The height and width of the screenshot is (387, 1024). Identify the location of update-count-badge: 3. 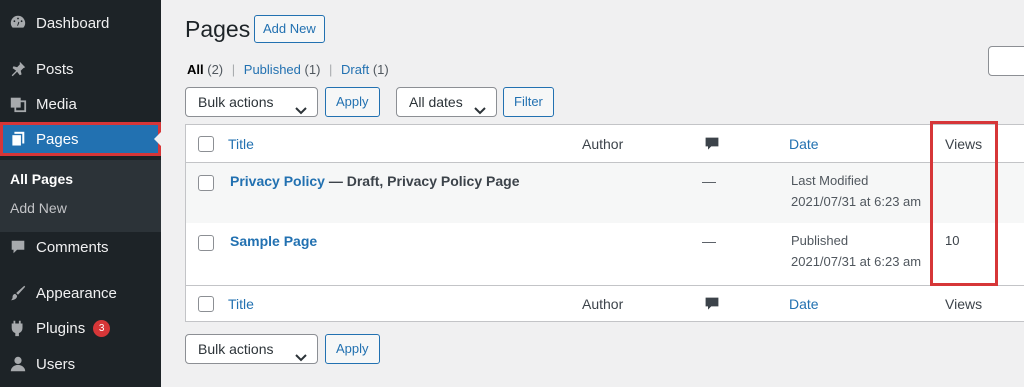
(102, 328).